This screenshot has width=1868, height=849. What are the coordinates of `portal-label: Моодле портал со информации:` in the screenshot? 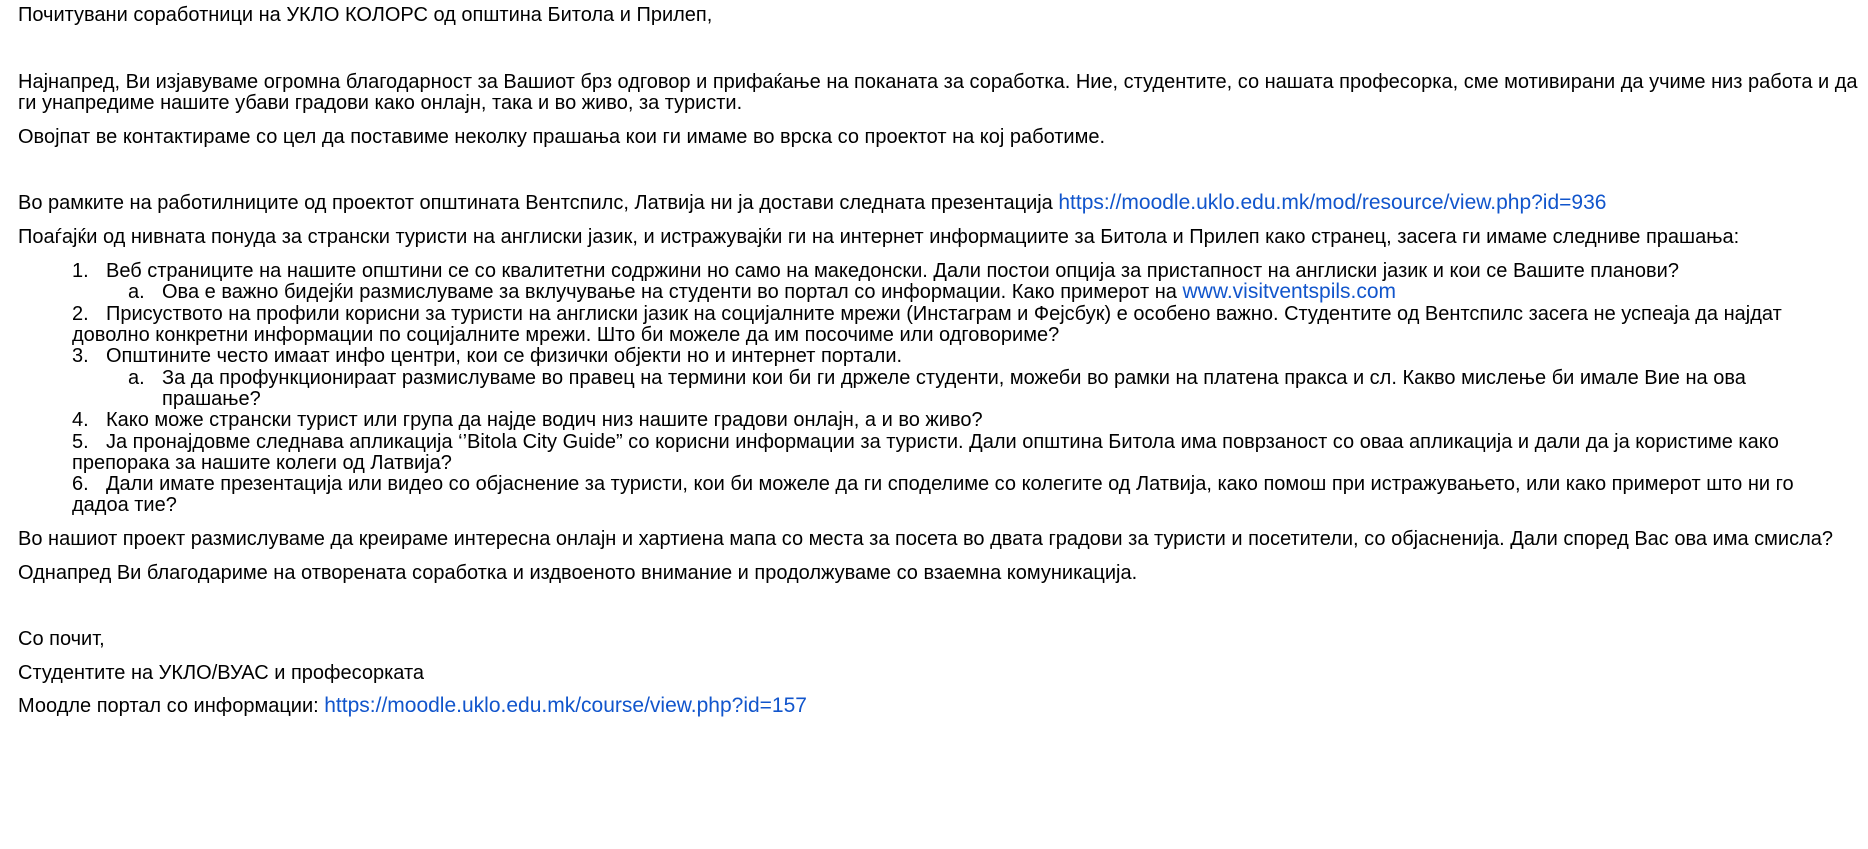 It's located at (168, 706).